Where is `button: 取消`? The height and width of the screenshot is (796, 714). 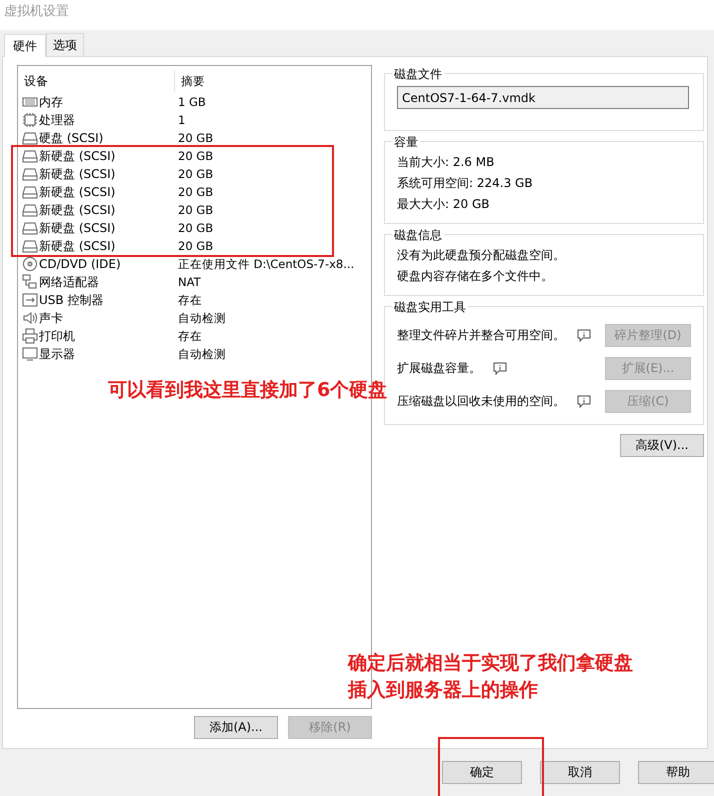
button: 取消 is located at coordinates (580, 772).